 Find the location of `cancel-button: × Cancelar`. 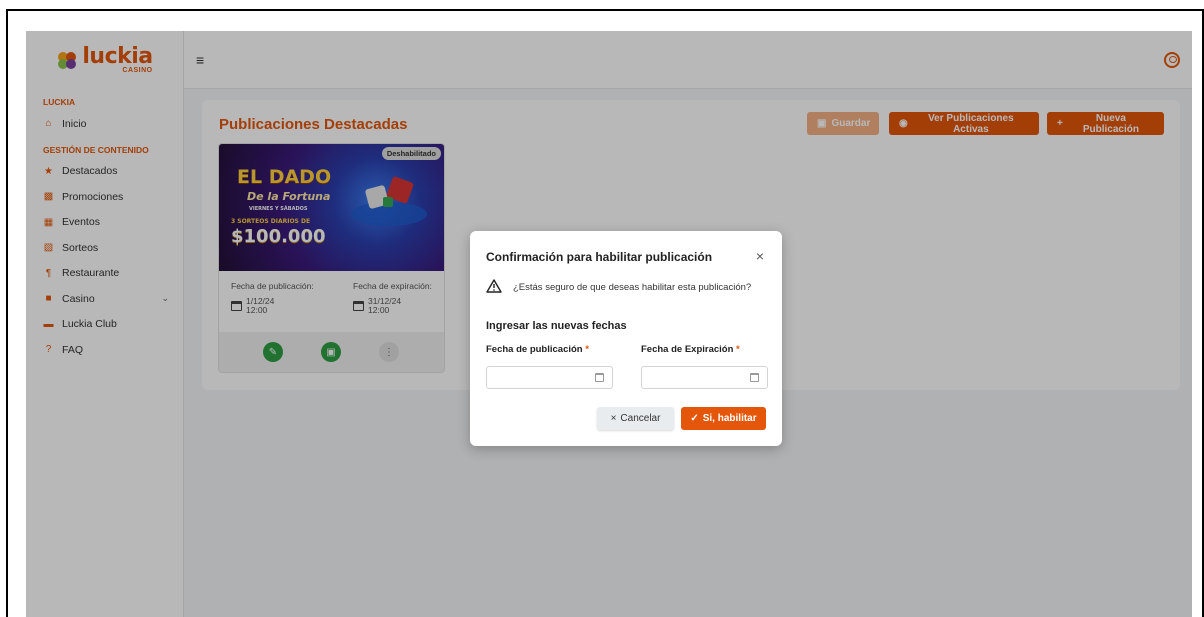

cancel-button: × Cancelar is located at coordinates (635, 418).